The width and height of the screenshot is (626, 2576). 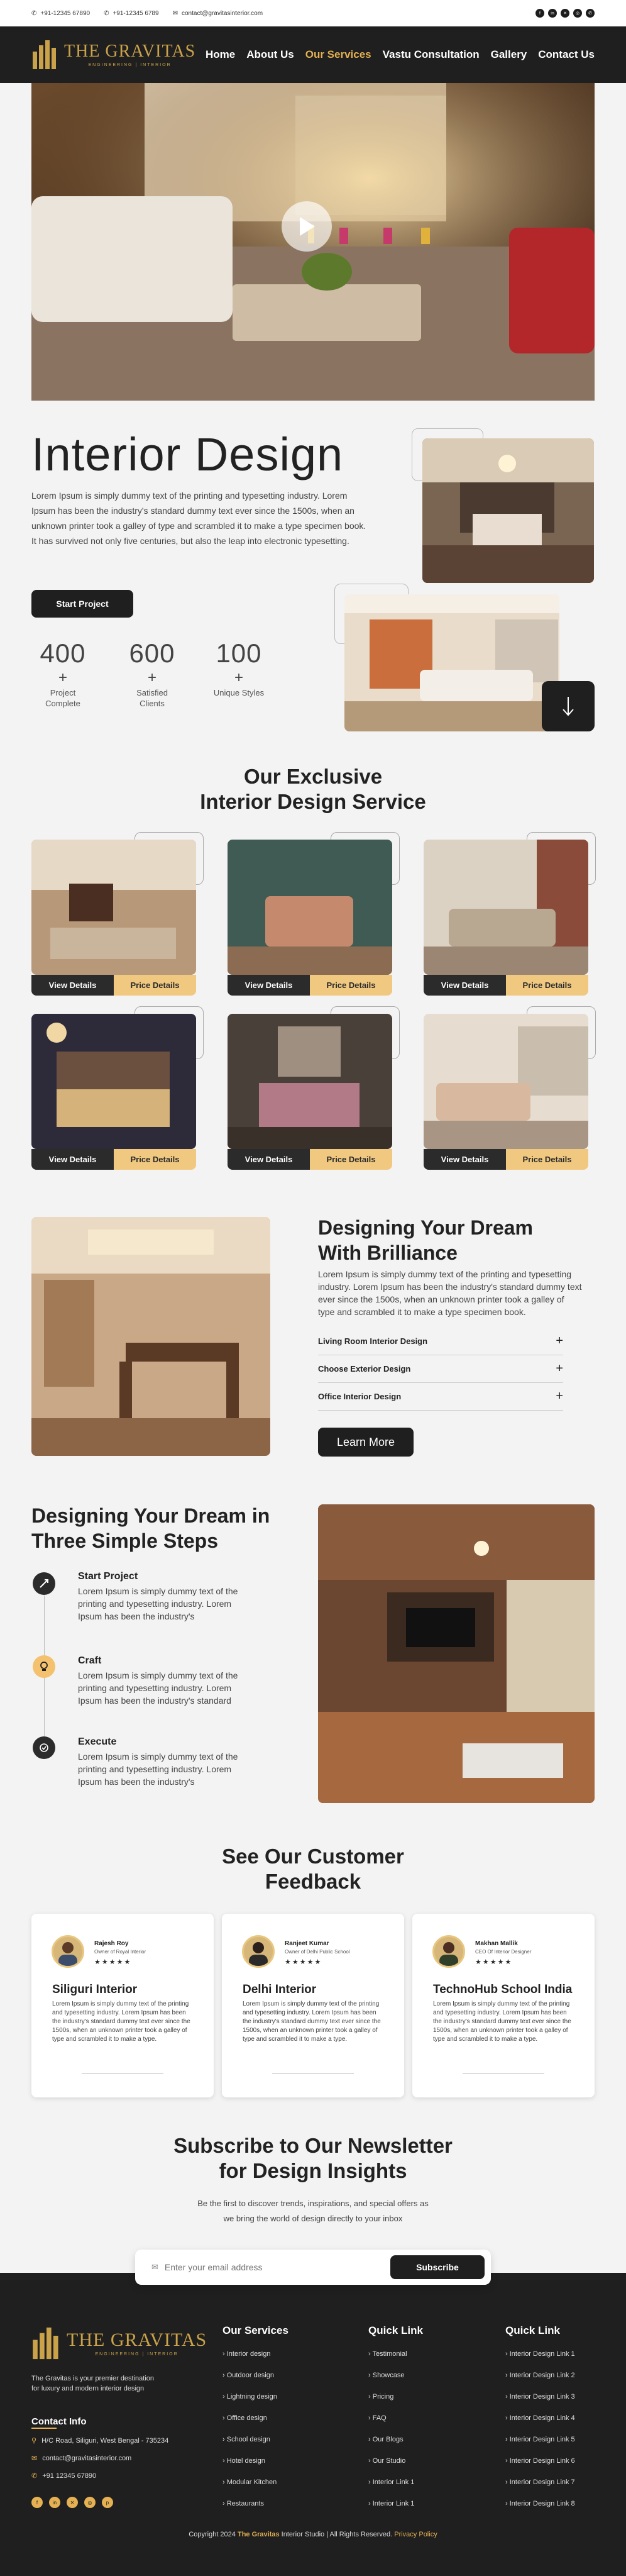 What do you see at coordinates (391, 2461) in the screenshot?
I see `footer-link: › Our Studio` at bounding box center [391, 2461].